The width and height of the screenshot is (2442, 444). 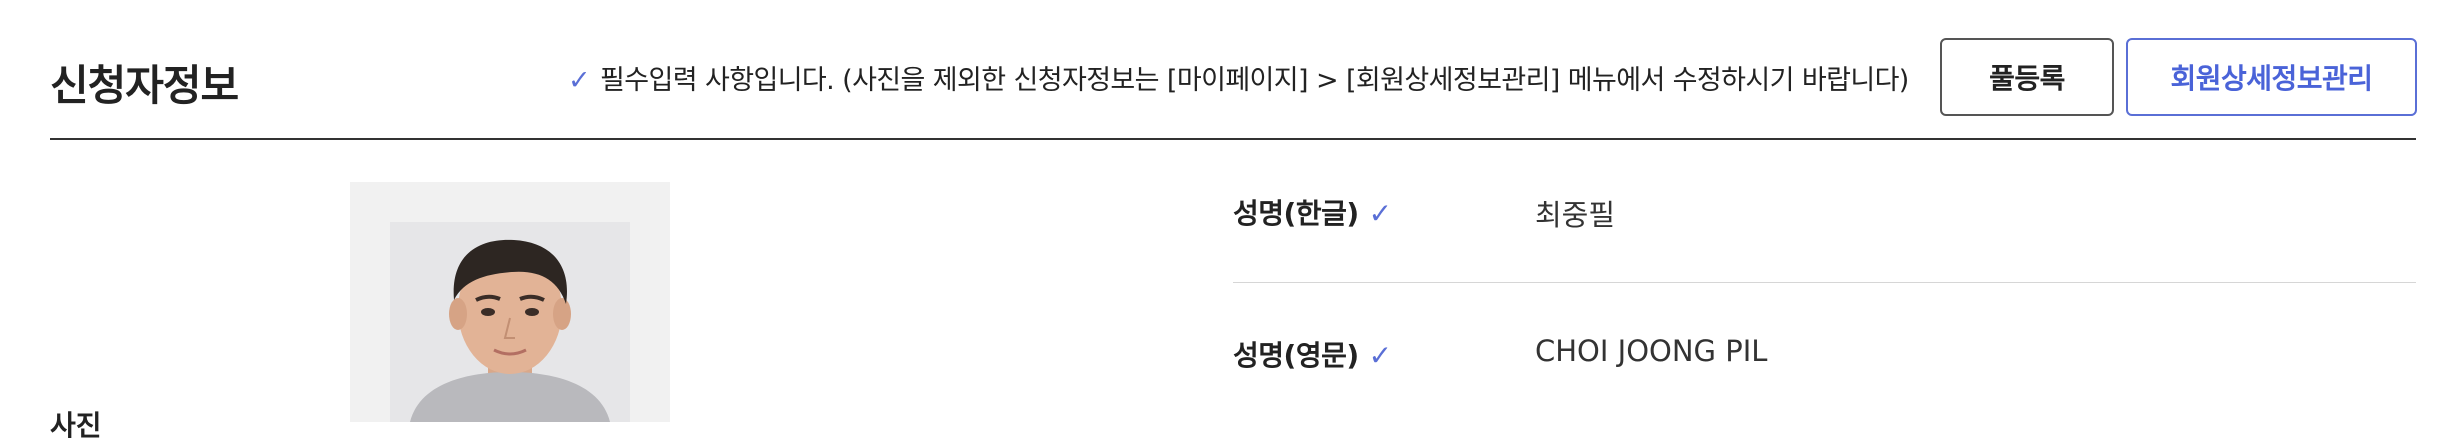 What do you see at coordinates (2027, 77) in the screenshot?
I see `register-button: 풀등록` at bounding box center [2027, 77].